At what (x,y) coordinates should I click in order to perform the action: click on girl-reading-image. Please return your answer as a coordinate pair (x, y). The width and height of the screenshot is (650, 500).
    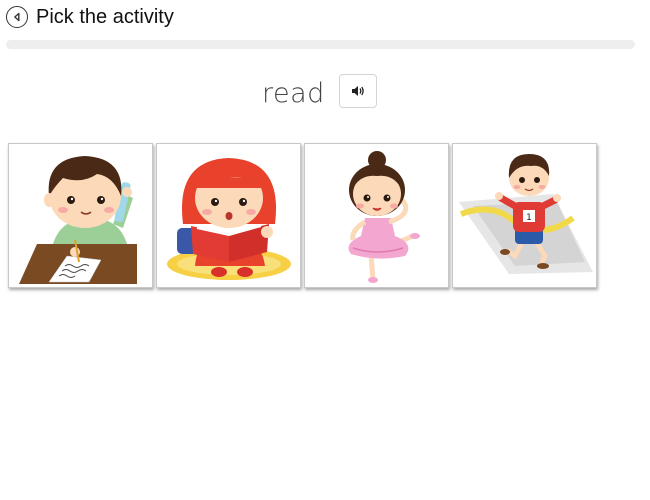
    Looking at the image, I should click on (229, 219).